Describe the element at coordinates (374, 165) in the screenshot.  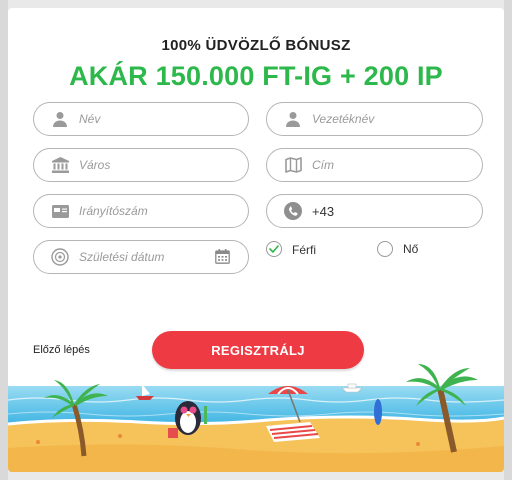
I see `address-field: Cím` at that location.